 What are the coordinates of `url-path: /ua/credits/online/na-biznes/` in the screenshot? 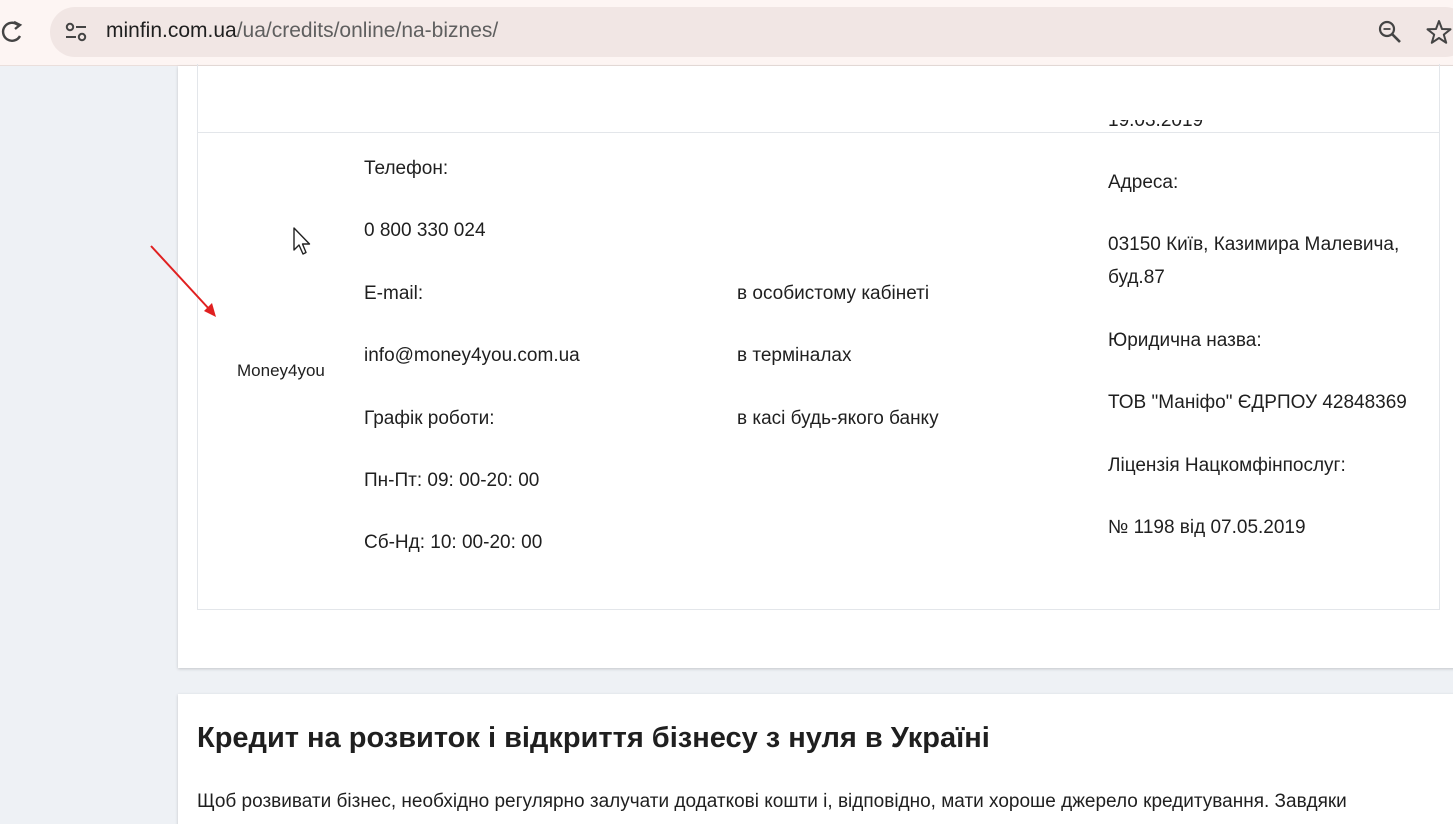 It's located at (367, 30).